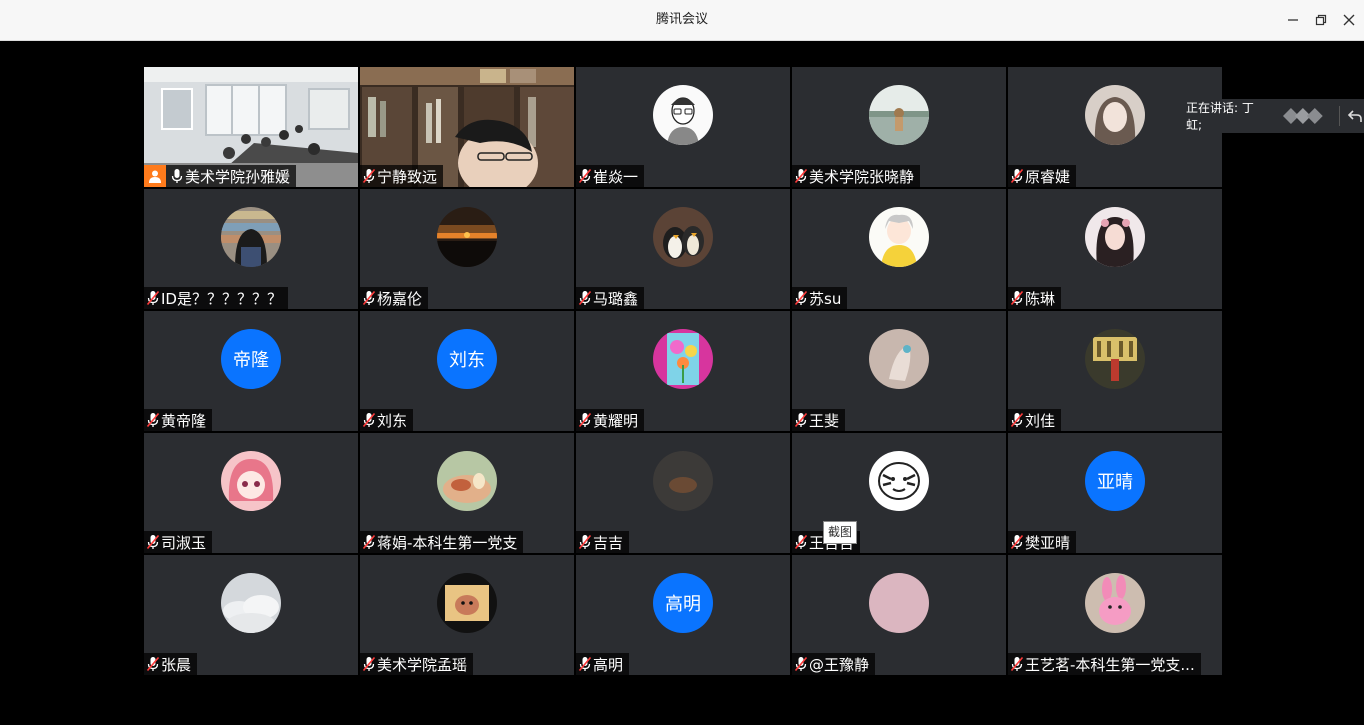 The image size is (1364, 725). Describe the element at coordinates (467, 127) in the screenshot. I see `participant-tile: 宁静致远` at that location.